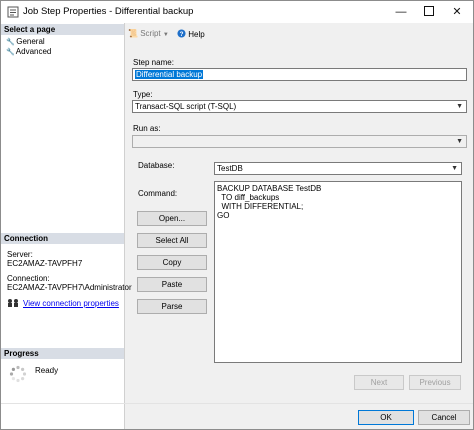 The height and width of the screenshot is (430, 474). Describe the element at coordinates (156, 165) in the screenshot. I see `database-label: Database:` at that location.